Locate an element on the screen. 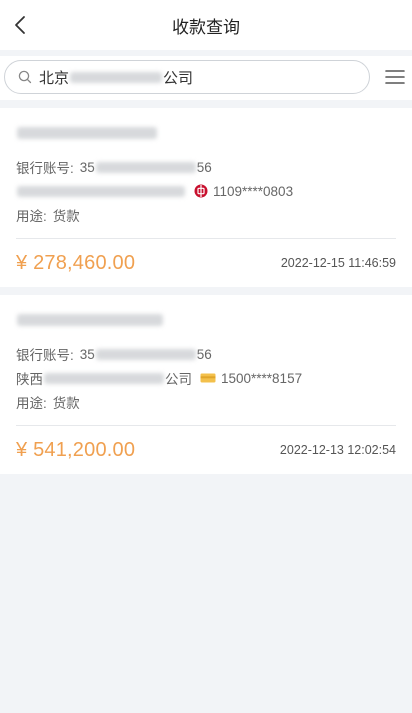 The image size is (412, 713). payer-account-masked: 1500****8157 is located at coordinates (262, 378).